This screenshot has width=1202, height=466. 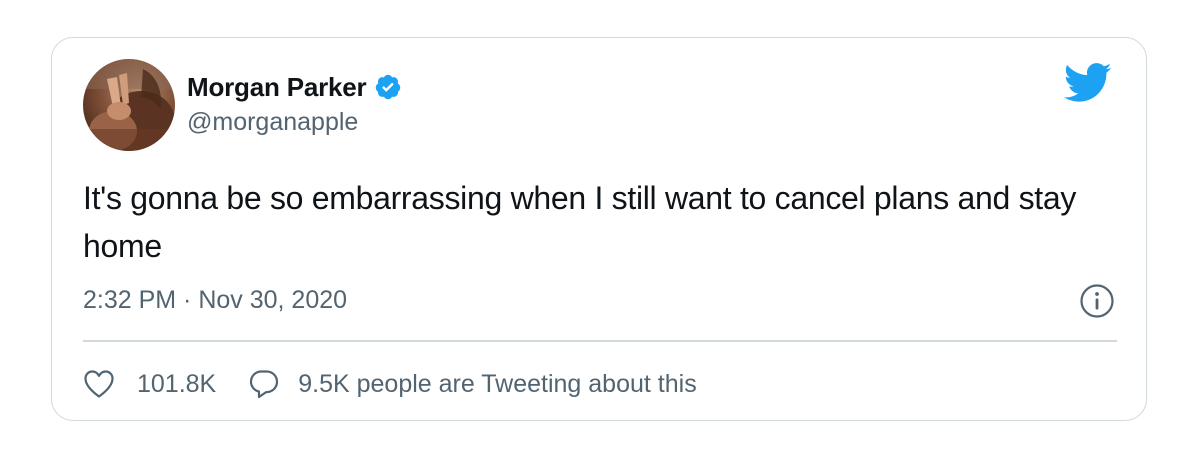 I want to click on verified-badge-icon, so click(x=388, y=87).